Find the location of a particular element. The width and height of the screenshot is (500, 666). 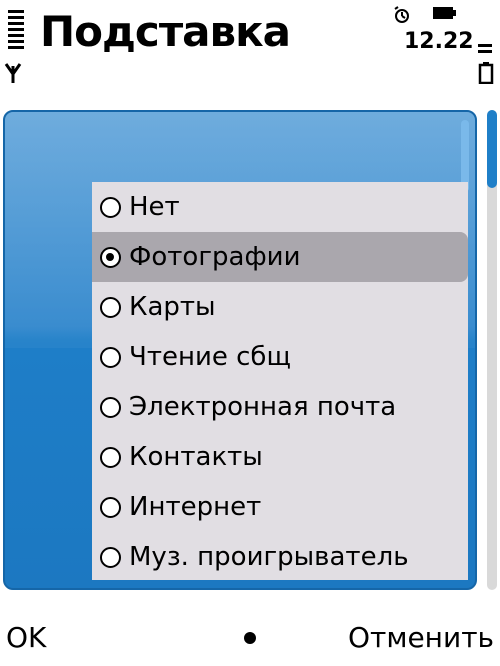

option-label: Нет is located at coordinates (154, 207).